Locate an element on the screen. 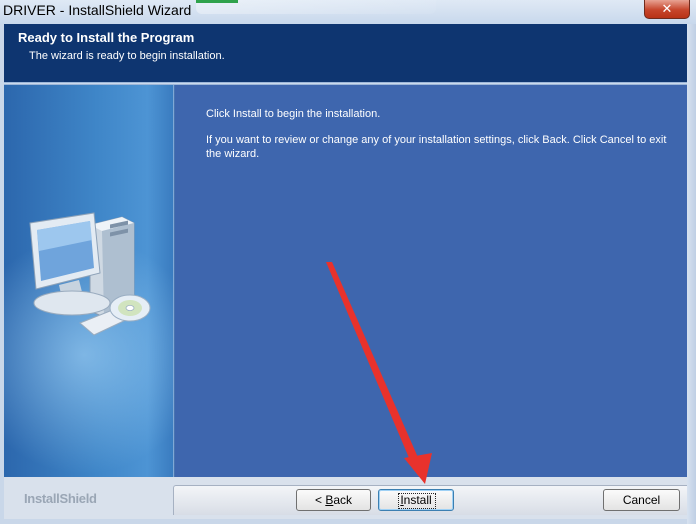 This screenshot has width=696, height=524. wizard-footer: InstallShield < Back Install Cancel is located at coordinates (345, 498).